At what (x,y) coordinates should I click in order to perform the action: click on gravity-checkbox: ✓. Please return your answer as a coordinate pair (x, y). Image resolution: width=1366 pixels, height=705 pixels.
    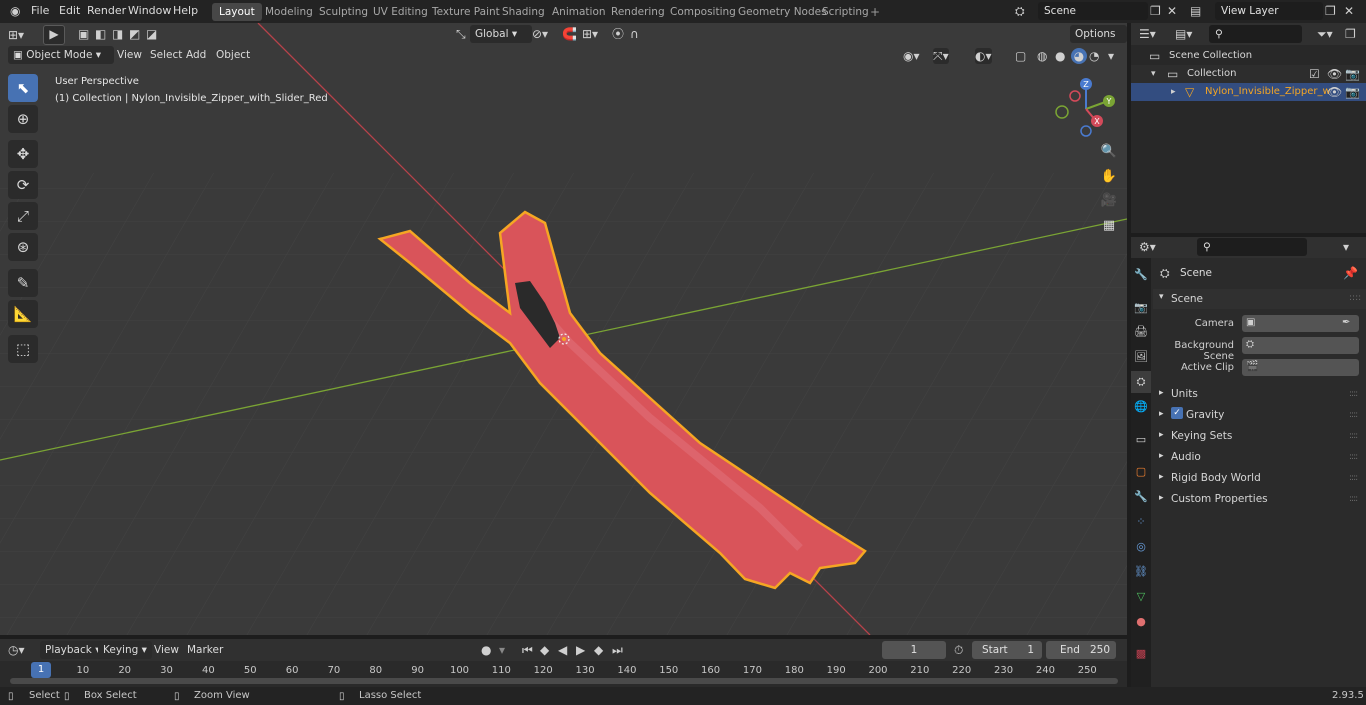
    Looking at the image, I should click on (1177, 413).